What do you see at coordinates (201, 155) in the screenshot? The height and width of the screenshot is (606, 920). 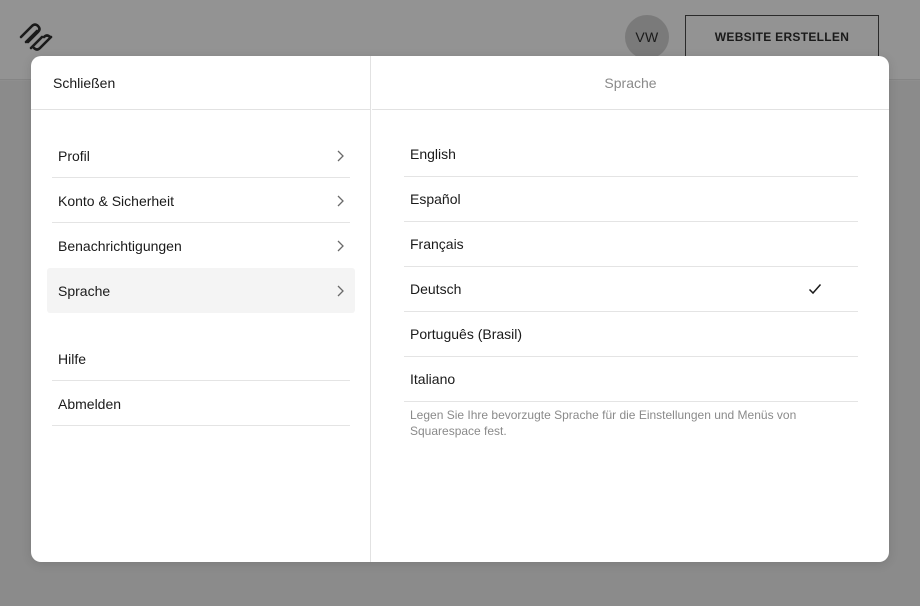 I see `menu-item-profil: Profil` at bounding box center [201, 155].